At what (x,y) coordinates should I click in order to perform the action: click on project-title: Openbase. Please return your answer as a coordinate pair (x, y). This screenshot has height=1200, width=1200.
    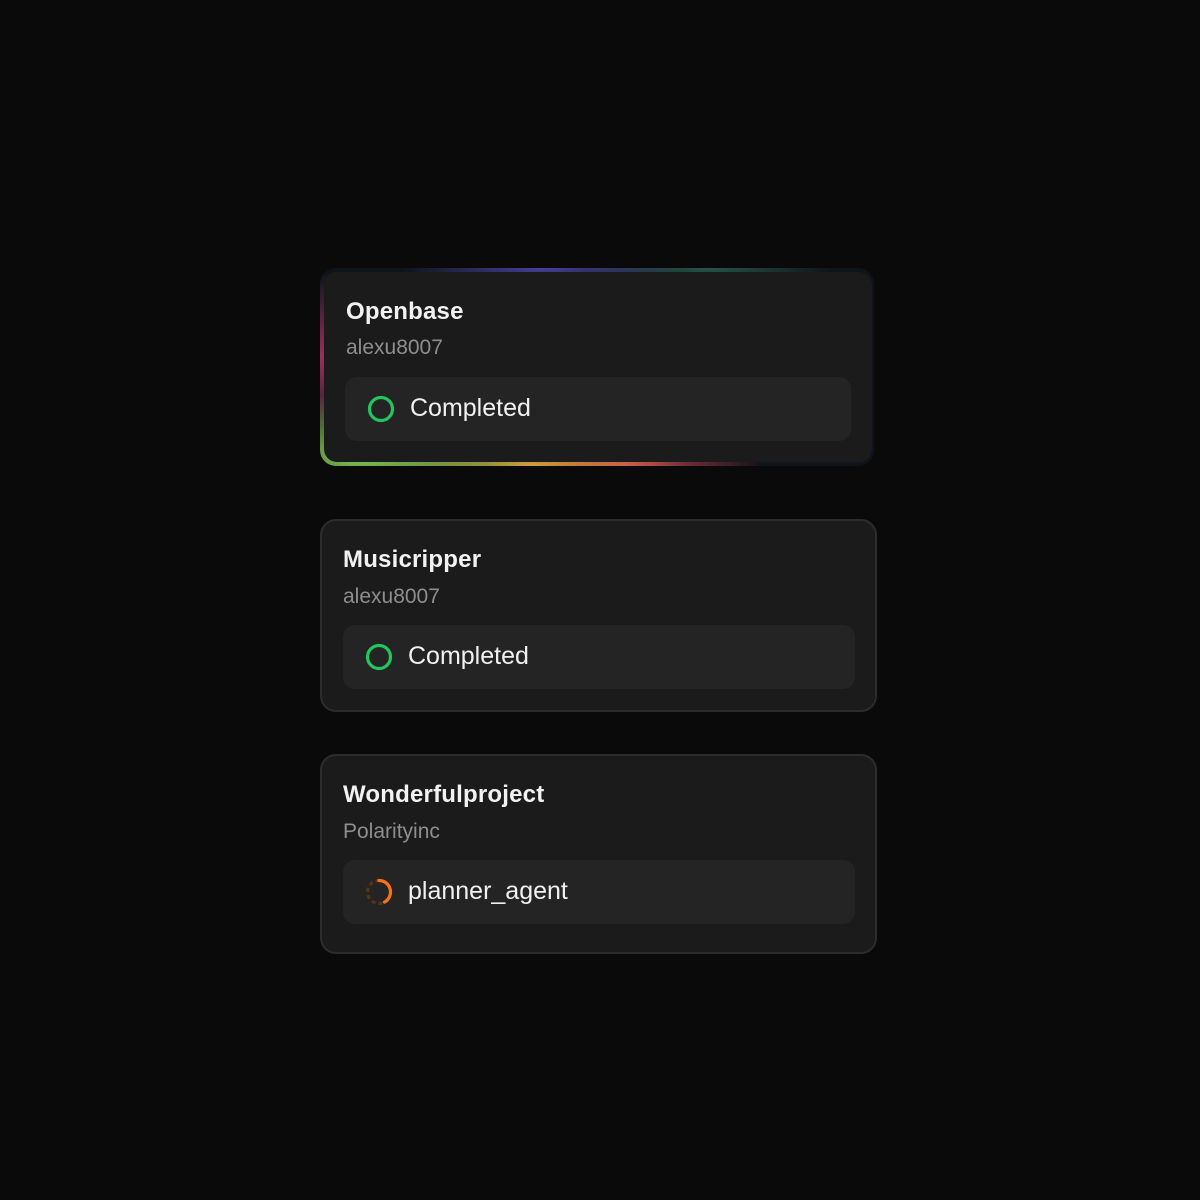
    Looking at the image, I should click on (405, 311).